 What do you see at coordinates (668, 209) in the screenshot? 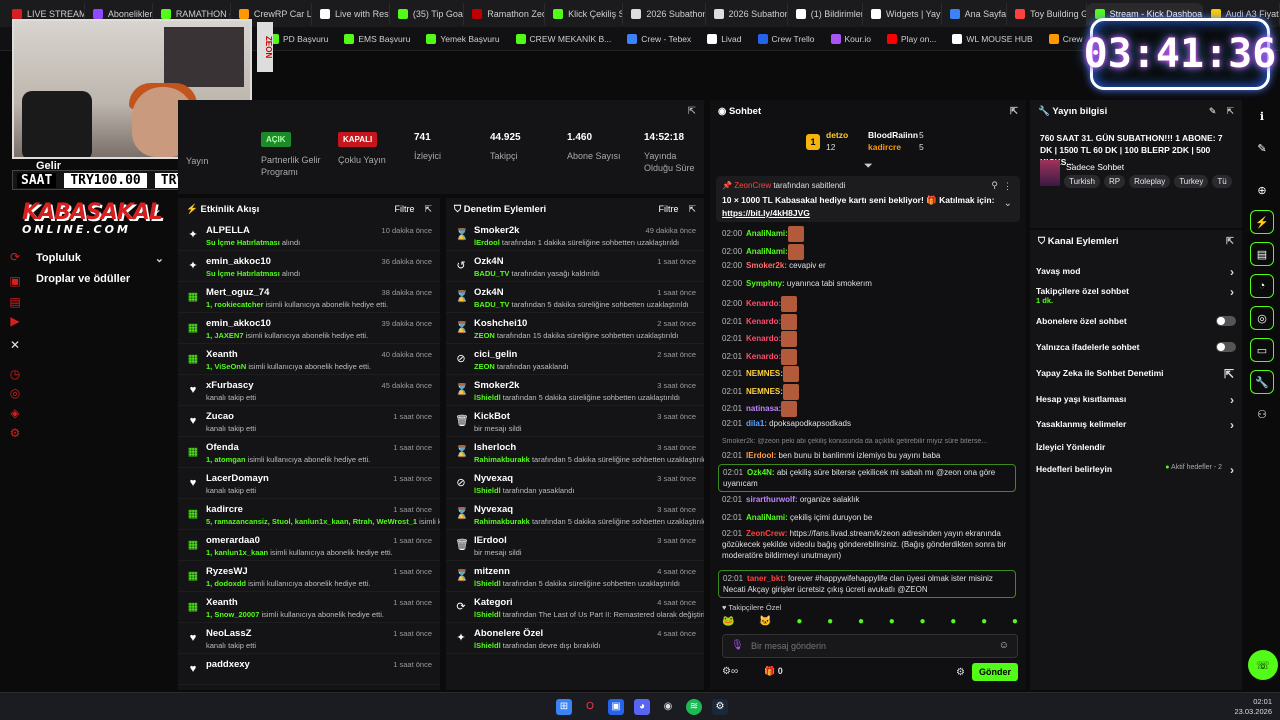
I see `moderation-filter-button: Filtre` at bounding box center [668, 209].